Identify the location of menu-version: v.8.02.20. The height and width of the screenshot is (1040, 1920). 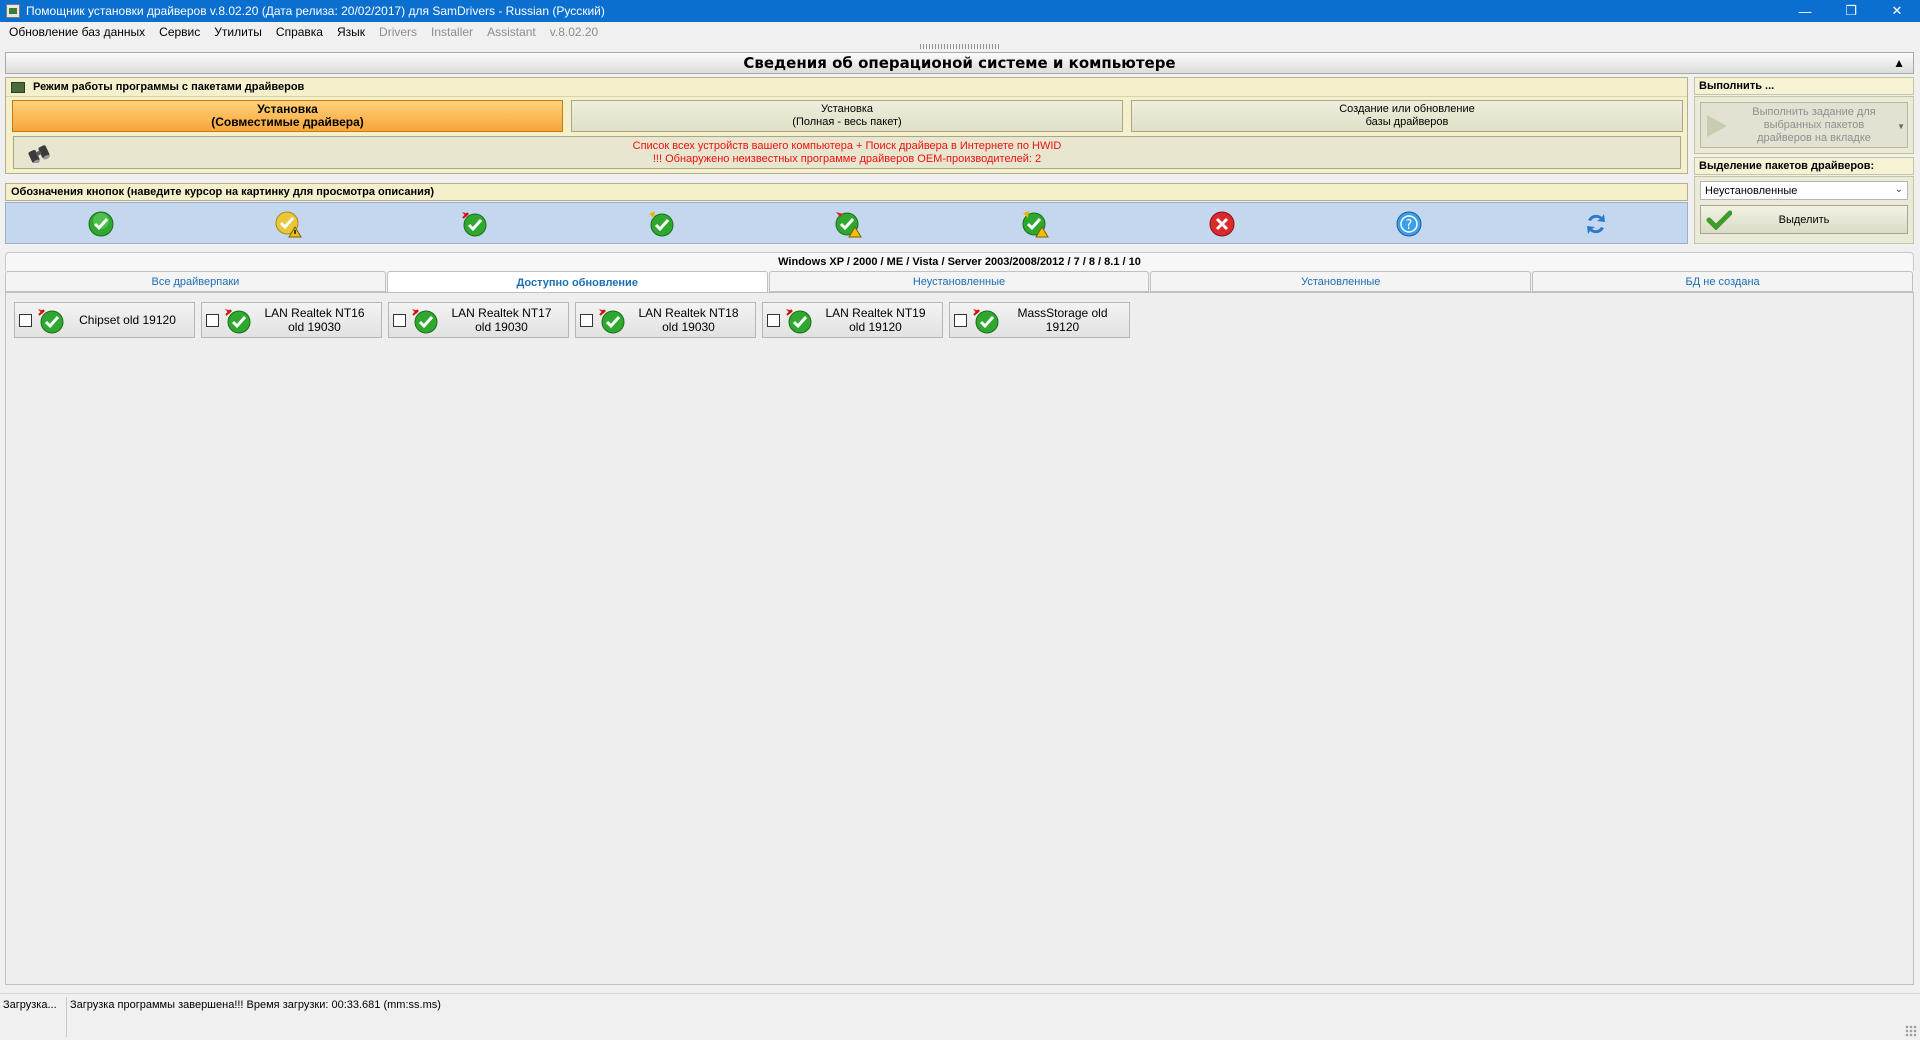
(574, 32).